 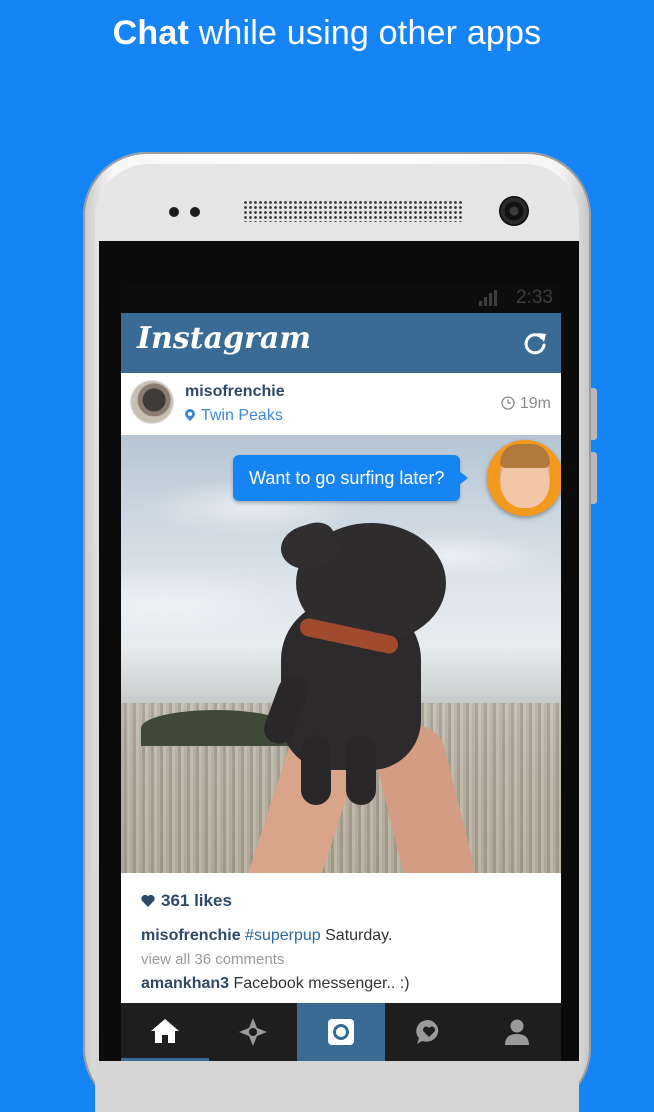 I want to click on front-camera, so click(x=514, y=211).